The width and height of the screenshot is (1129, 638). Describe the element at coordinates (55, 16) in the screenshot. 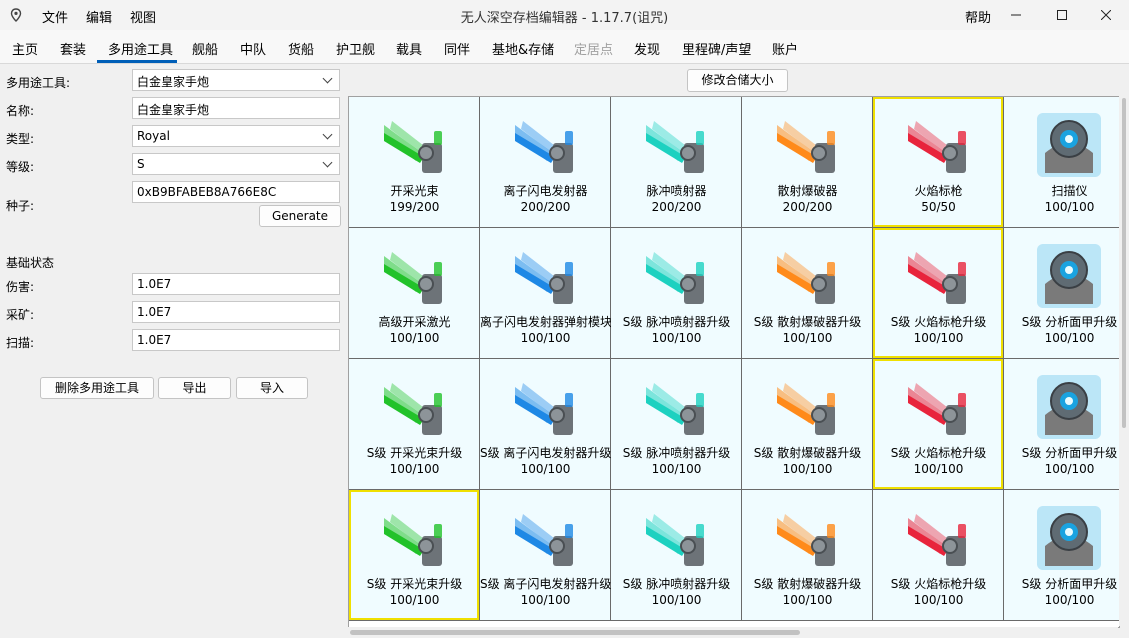

I see `menu-file: 文件` at that location.